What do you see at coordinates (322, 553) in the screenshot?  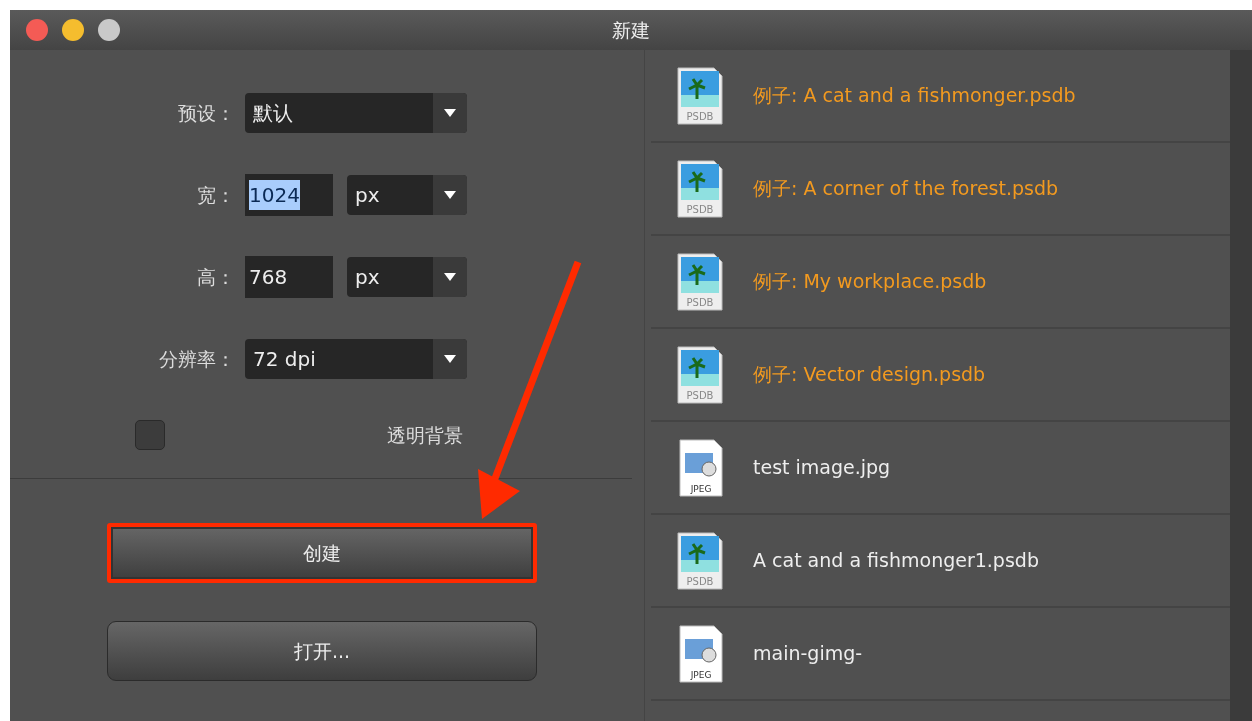 I see `action-button: 创建` at bounding box center [322, 553].